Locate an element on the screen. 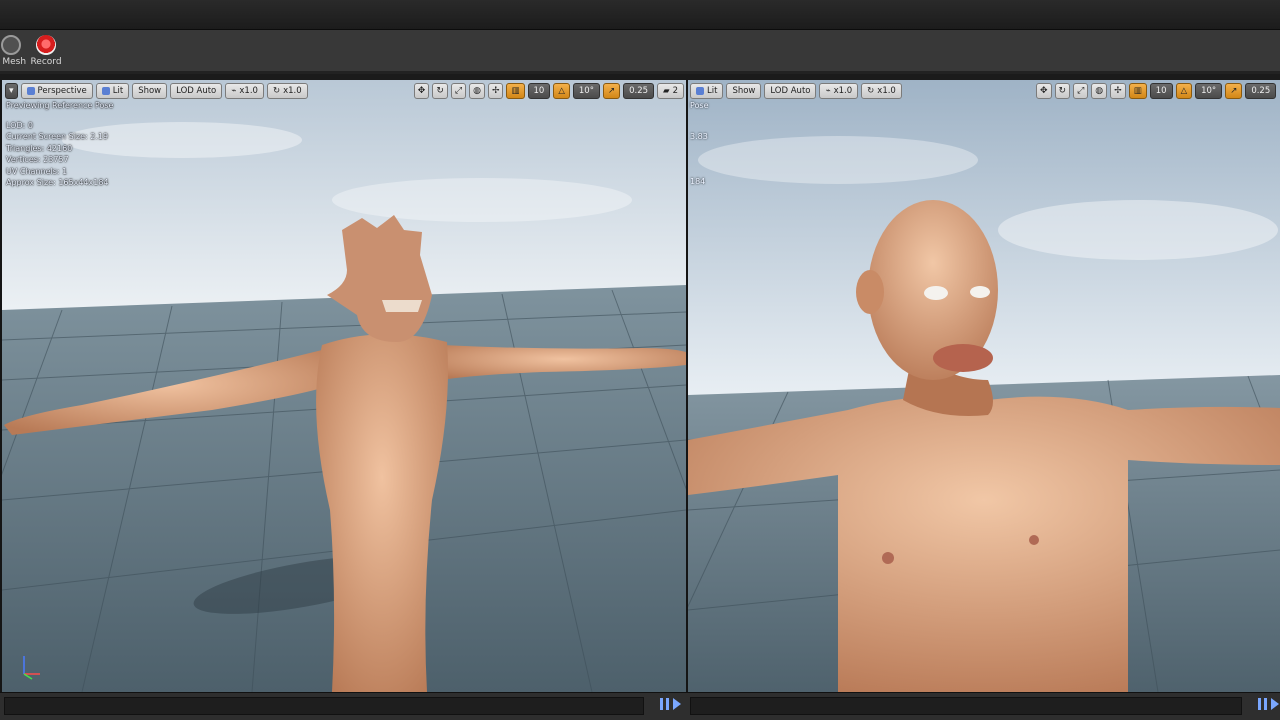 The height and width of the screenshot is (720, 1280). vertices-text: Vertices: 23757 is located at coordinates (37, 159).